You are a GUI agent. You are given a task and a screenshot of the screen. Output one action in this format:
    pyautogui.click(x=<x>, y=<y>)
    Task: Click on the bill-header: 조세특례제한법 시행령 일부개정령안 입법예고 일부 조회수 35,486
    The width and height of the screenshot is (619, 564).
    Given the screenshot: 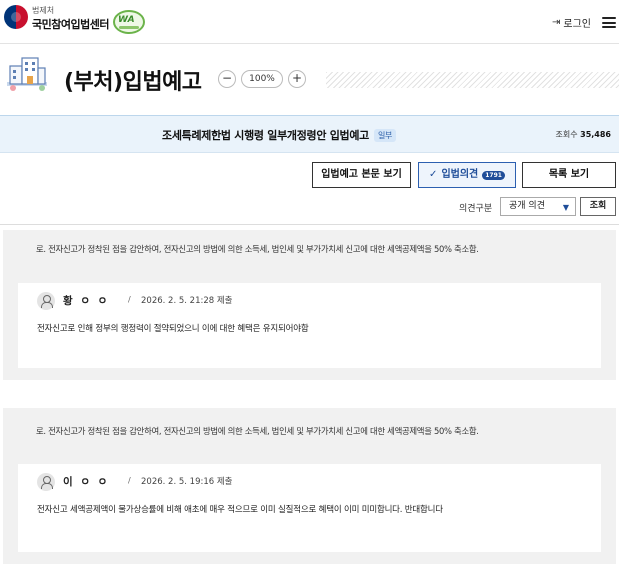 What is the action you would take?
    pyautogui.click(x=309, y=134)
    